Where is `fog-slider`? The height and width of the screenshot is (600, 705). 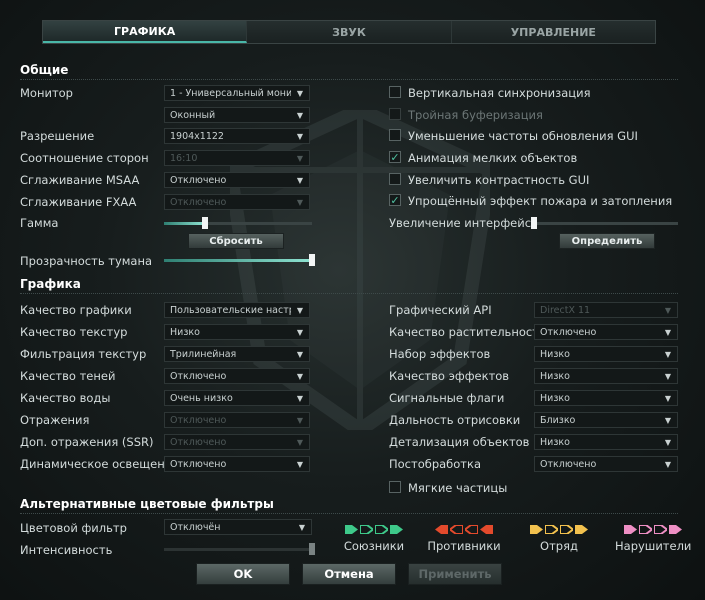
fog-slider is located at coordinates (239, 260).